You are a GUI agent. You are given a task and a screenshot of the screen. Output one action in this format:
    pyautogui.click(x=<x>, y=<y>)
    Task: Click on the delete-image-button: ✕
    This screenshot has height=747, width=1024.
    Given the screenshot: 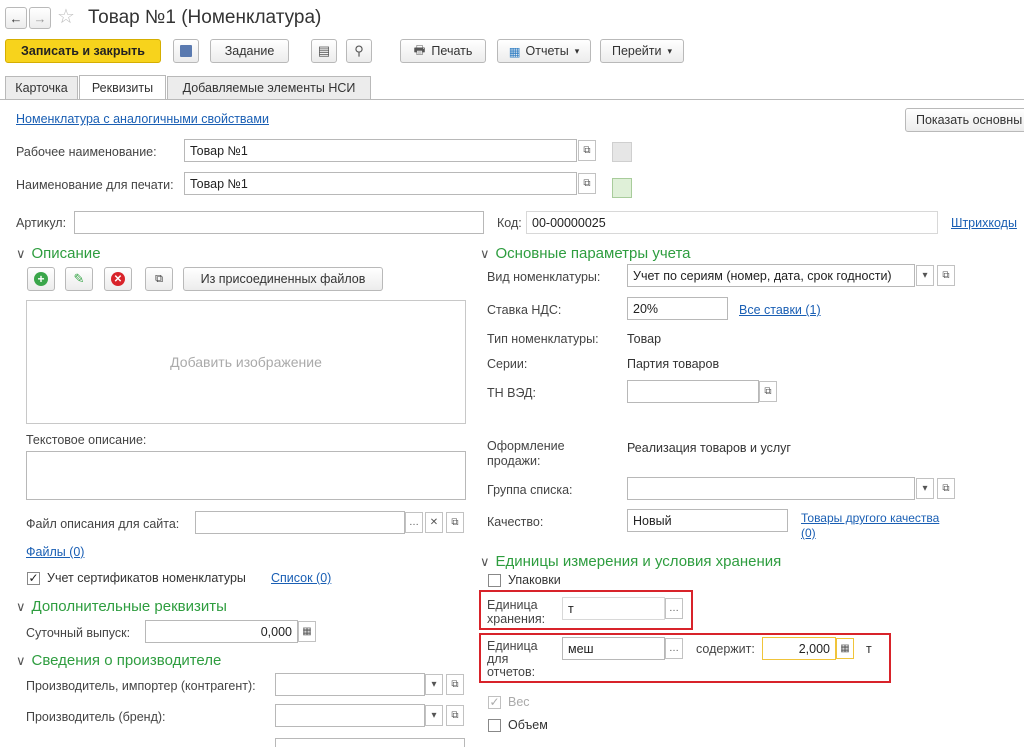 What is the action you would take?
    pyautogui.click(x=118, y=279)
    